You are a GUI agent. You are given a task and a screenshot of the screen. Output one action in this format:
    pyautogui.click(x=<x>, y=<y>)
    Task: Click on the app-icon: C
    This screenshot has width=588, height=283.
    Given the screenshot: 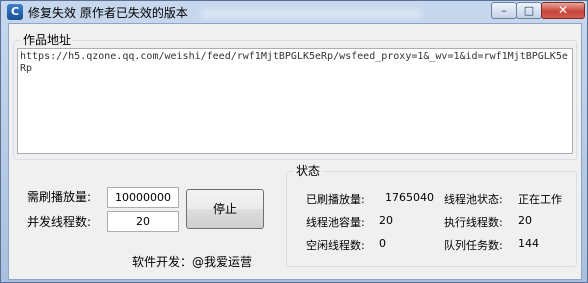 What is the action you would take?
    pyautogui.click(x=15, y=12)
    